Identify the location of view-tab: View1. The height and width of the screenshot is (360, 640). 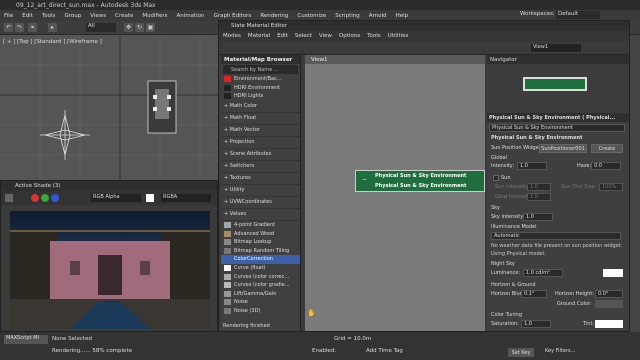
(395, 59).